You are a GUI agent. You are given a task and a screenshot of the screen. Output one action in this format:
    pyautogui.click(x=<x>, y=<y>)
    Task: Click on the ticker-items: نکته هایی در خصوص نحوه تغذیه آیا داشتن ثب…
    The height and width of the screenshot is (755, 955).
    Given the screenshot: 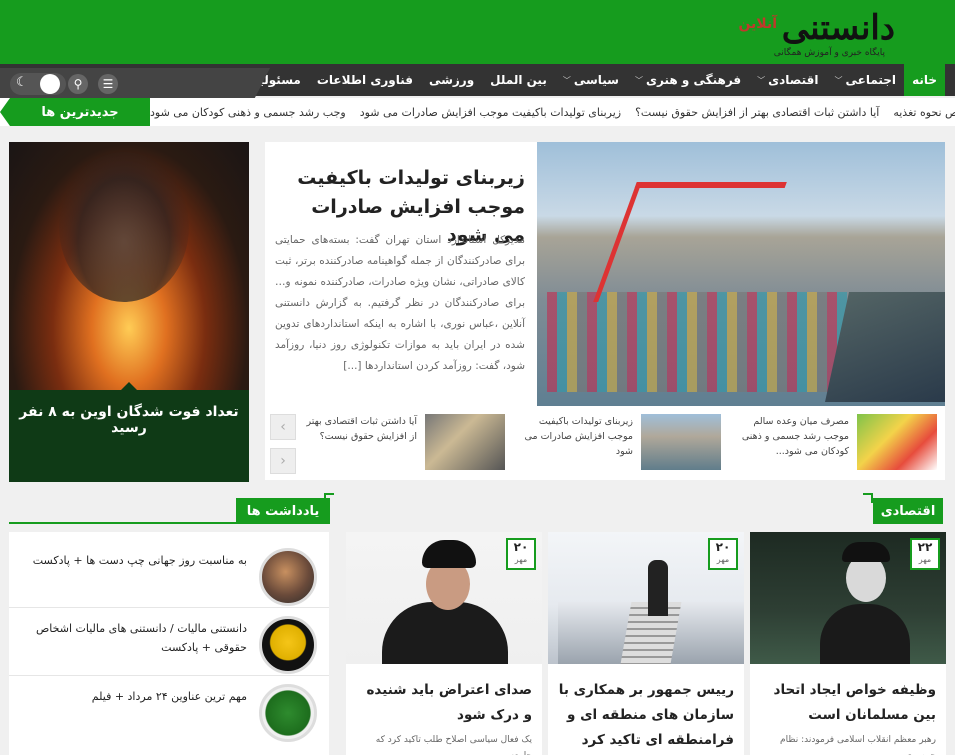 What is the action you would take?
    pyautogui.click(x=552, y=112)
    